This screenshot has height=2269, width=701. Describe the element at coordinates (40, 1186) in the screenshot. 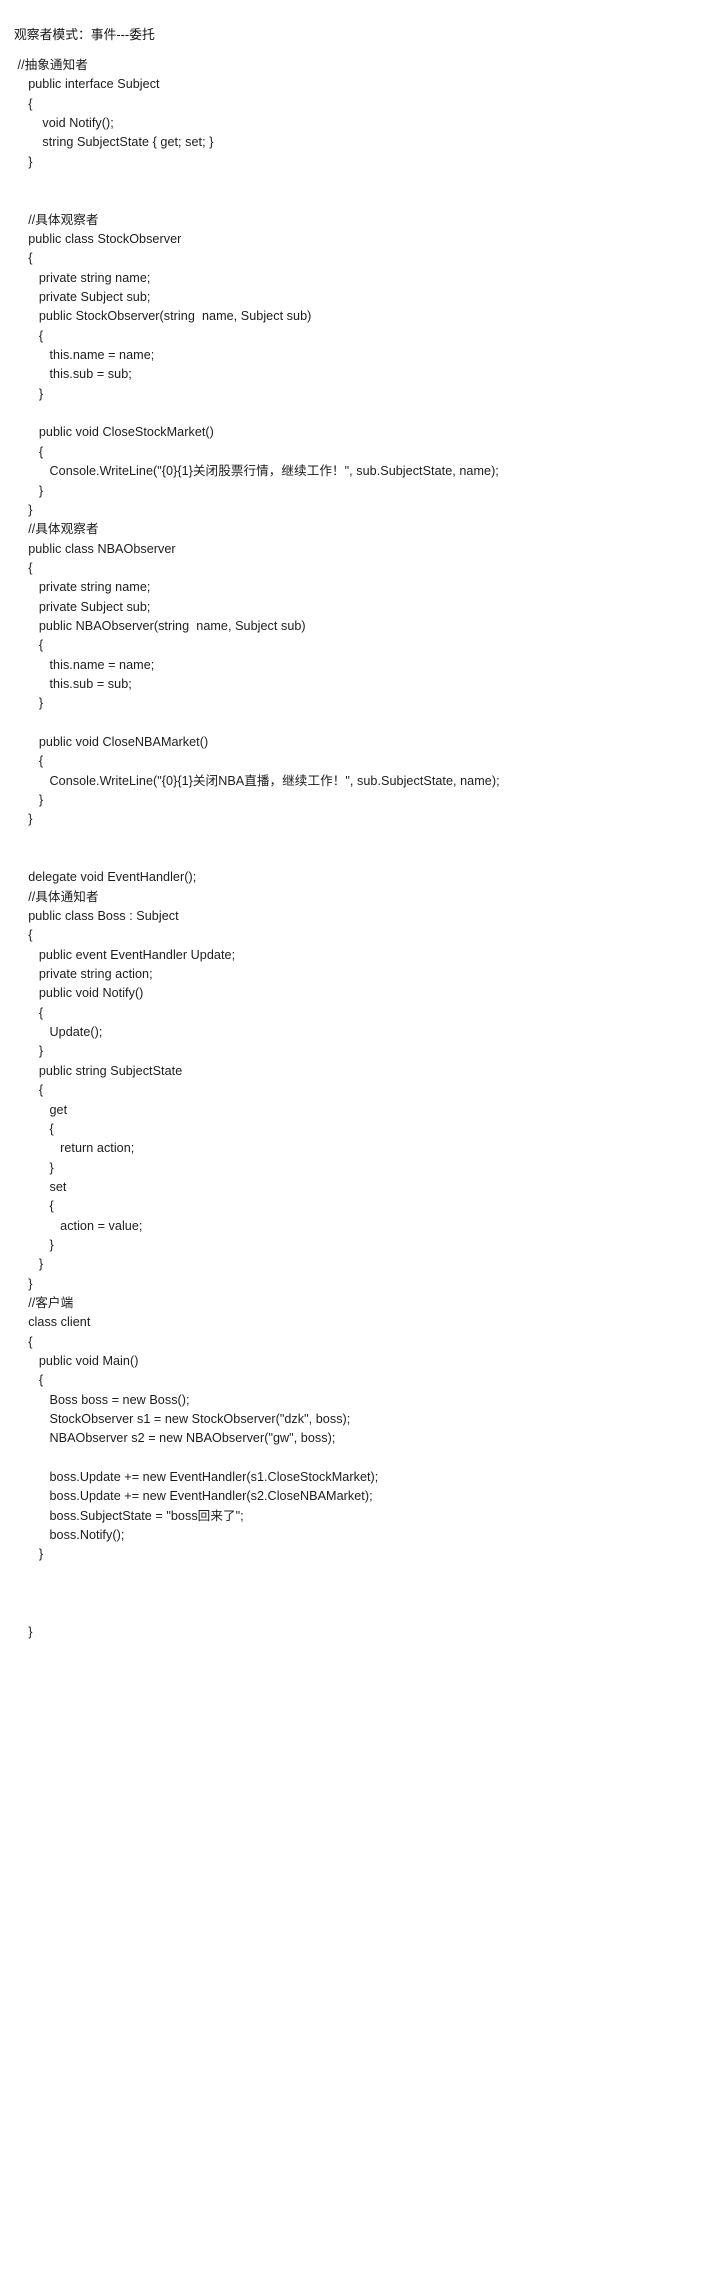

I see `code-line: set` at that location.